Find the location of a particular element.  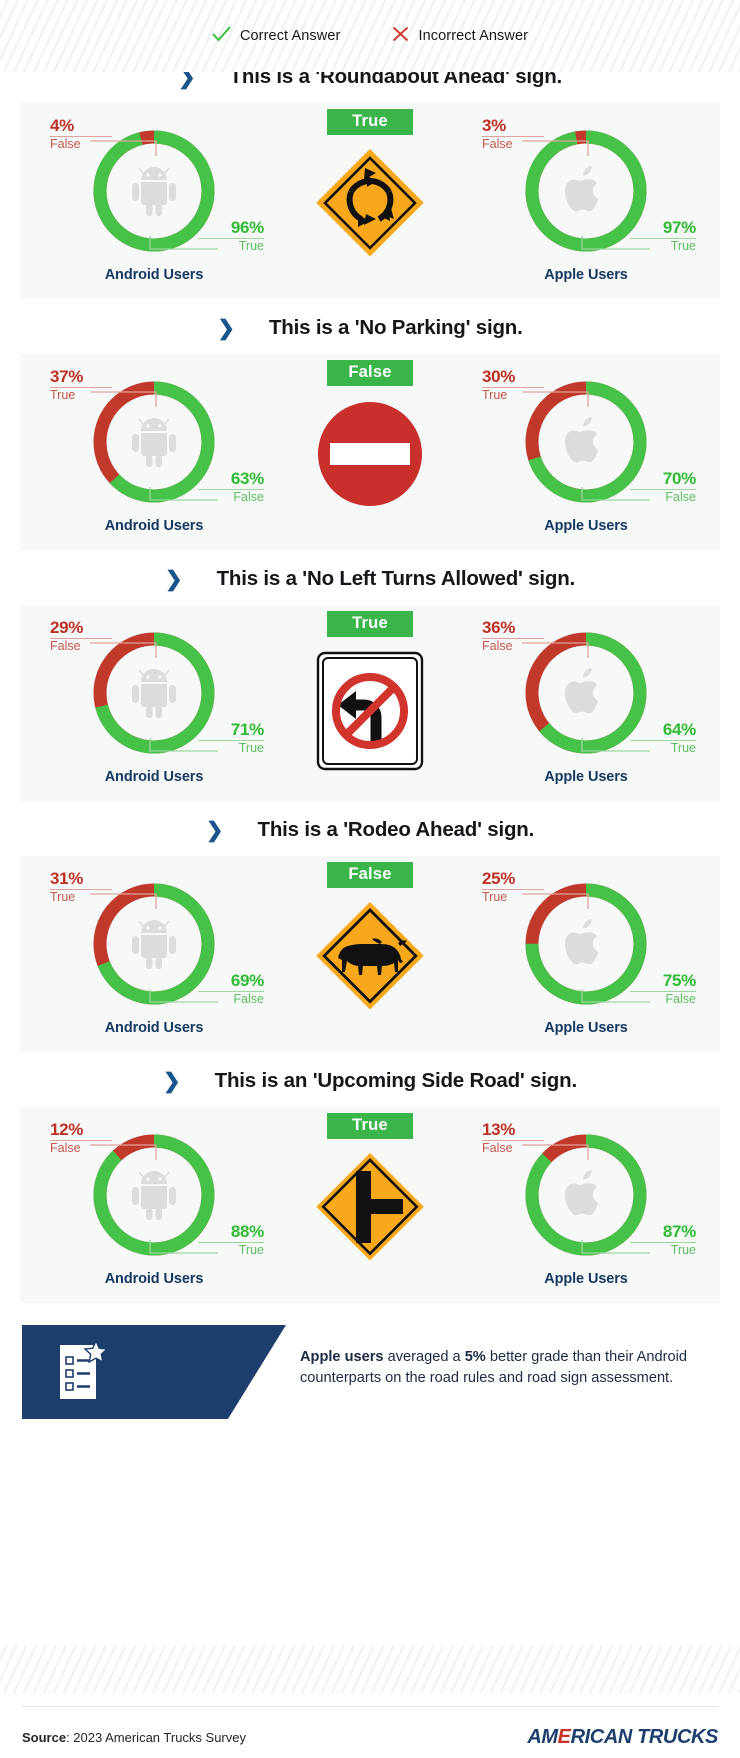

hatch-background-bottom is located at coordinates (370, 1669).